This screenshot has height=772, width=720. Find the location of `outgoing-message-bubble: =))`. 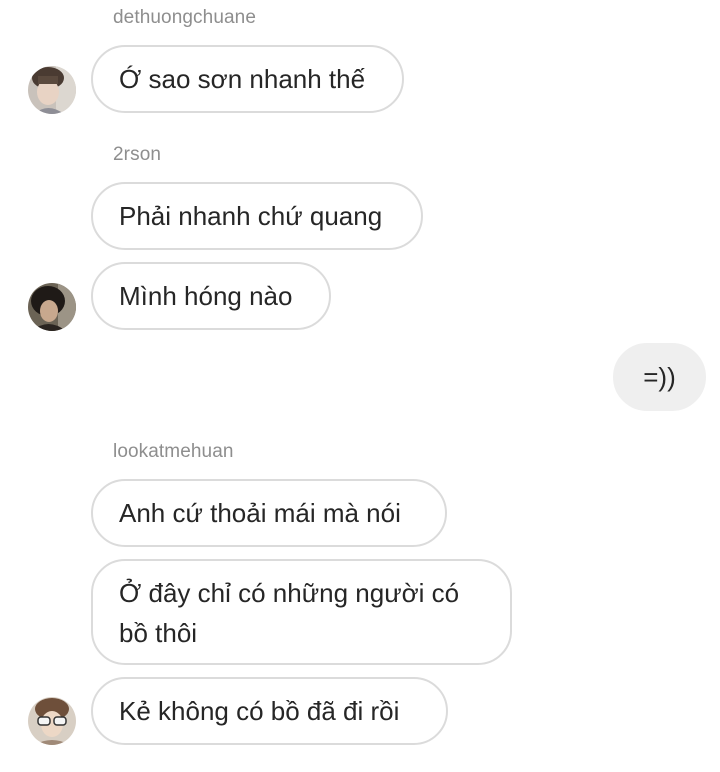

outgoing-message-bubble: =)) is located at coordinates (659, 377).